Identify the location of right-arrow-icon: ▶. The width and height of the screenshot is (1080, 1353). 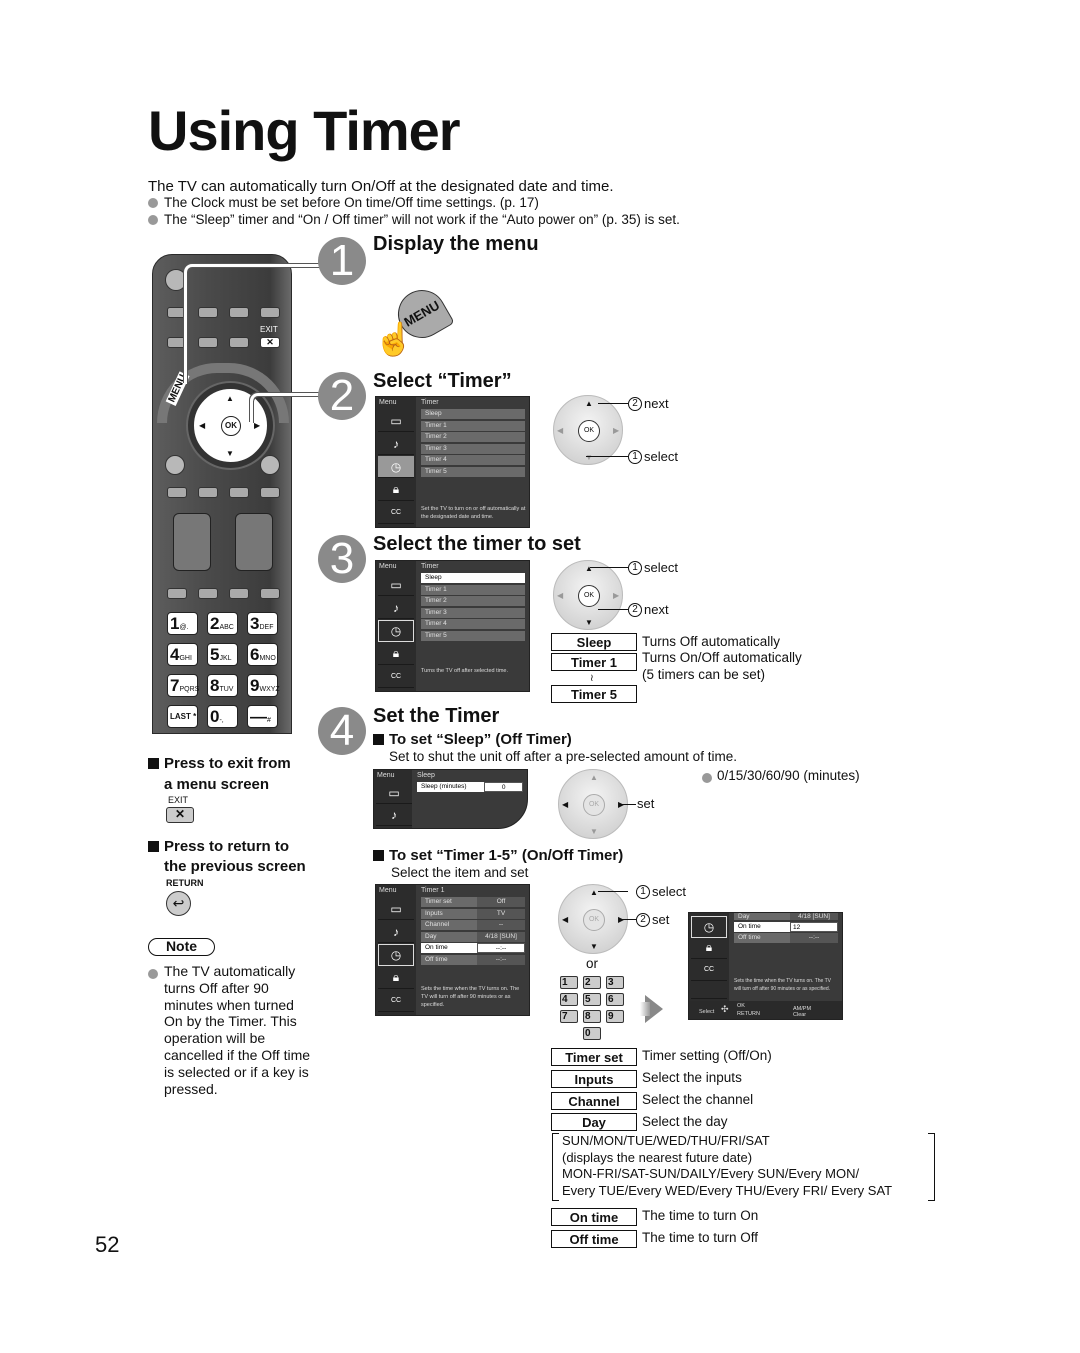
(616, 595).